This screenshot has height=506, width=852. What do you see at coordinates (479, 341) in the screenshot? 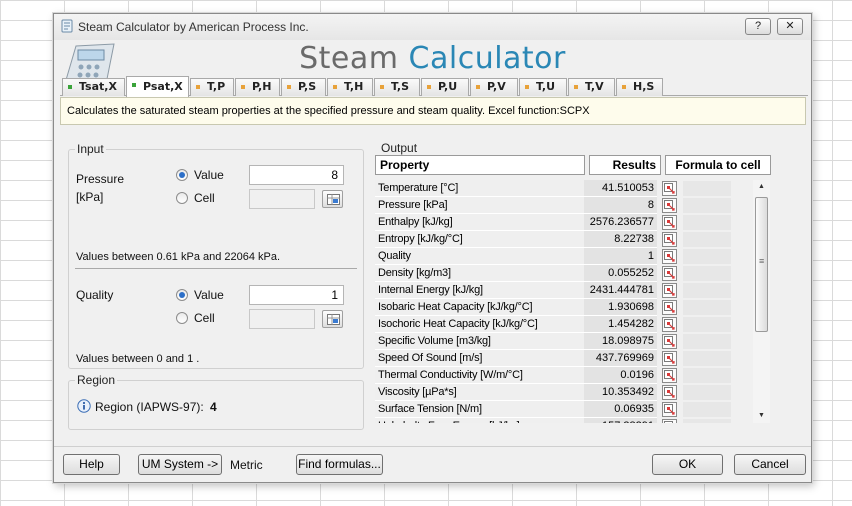
I see `property-cell: Specific Volume [m3/kg]` at bounding box center [479, 341].